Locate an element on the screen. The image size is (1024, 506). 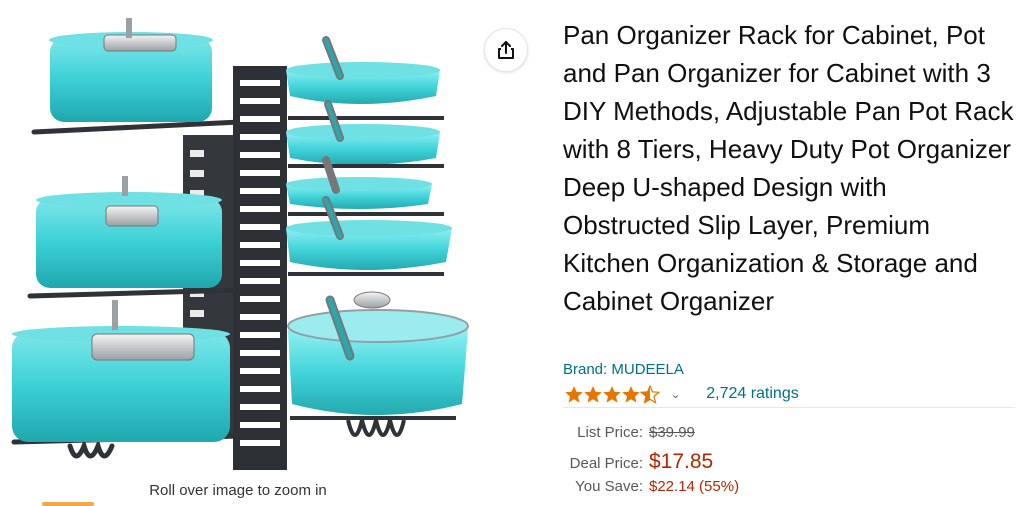
list-price-value: $39.99 is located at coordinates (672, 432).